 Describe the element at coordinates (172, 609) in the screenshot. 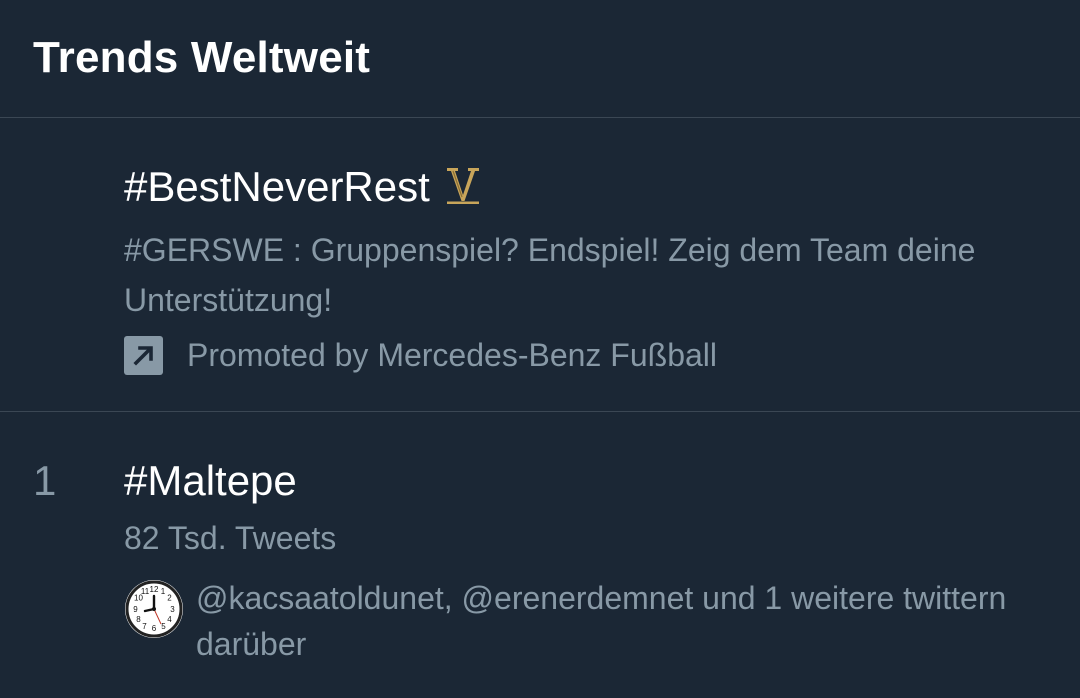

I see `svg-text: 3` at that location.